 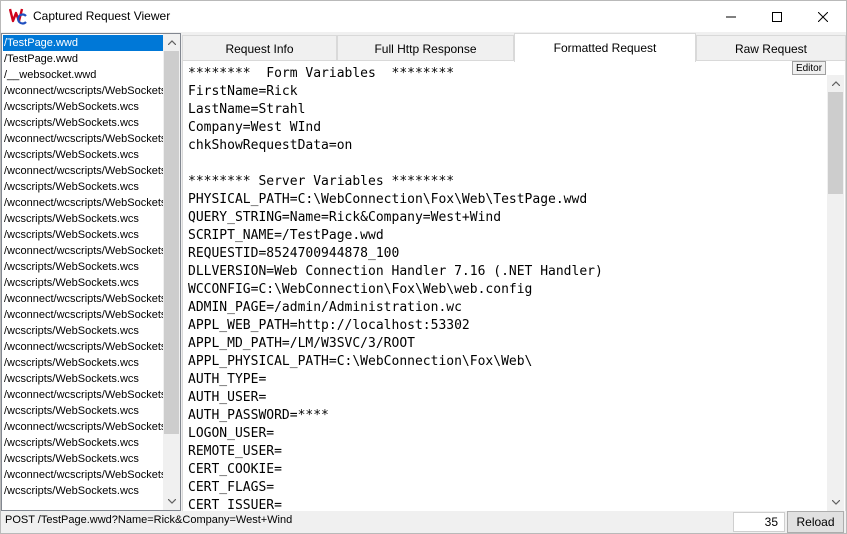 I want to click on text-line: APPL_MD_PATH=/LM/W3SVC/3/ROOT, so click(x=301, y=343).